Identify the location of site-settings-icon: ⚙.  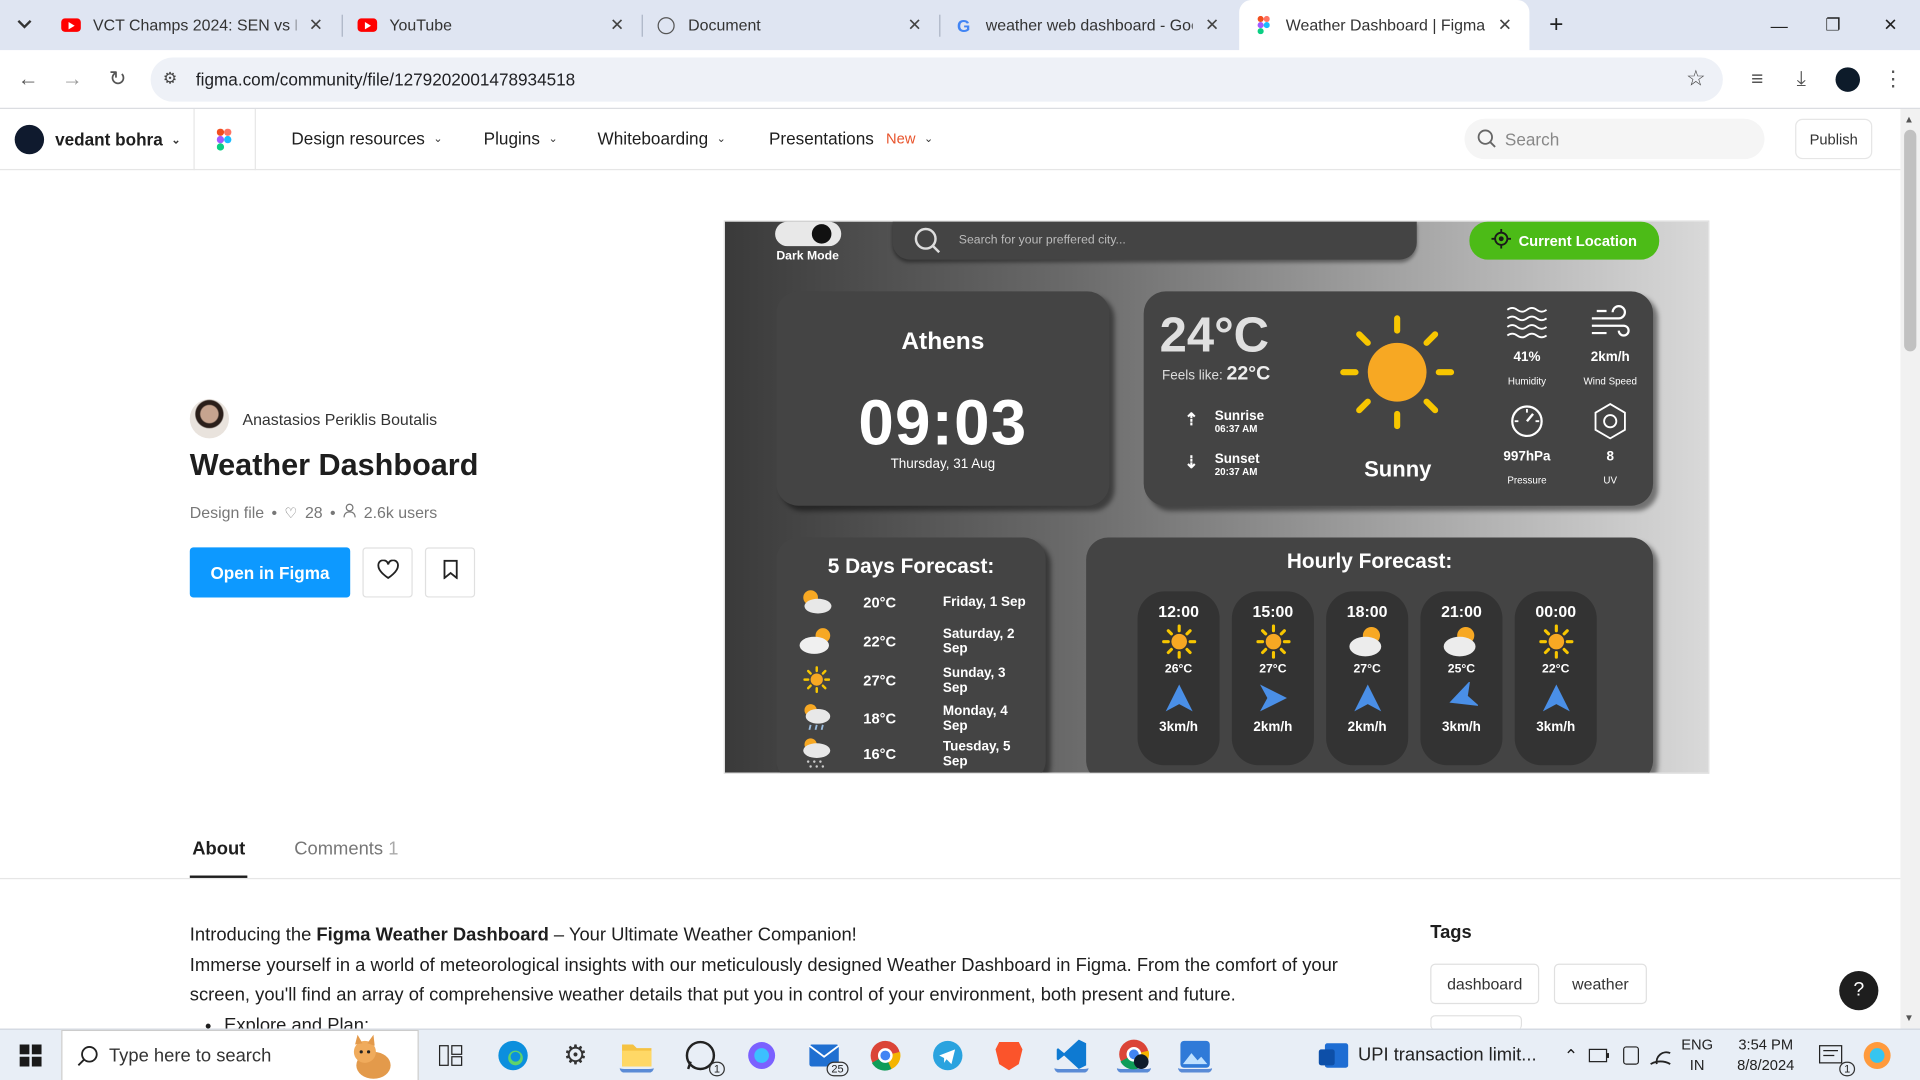
(170, 79).